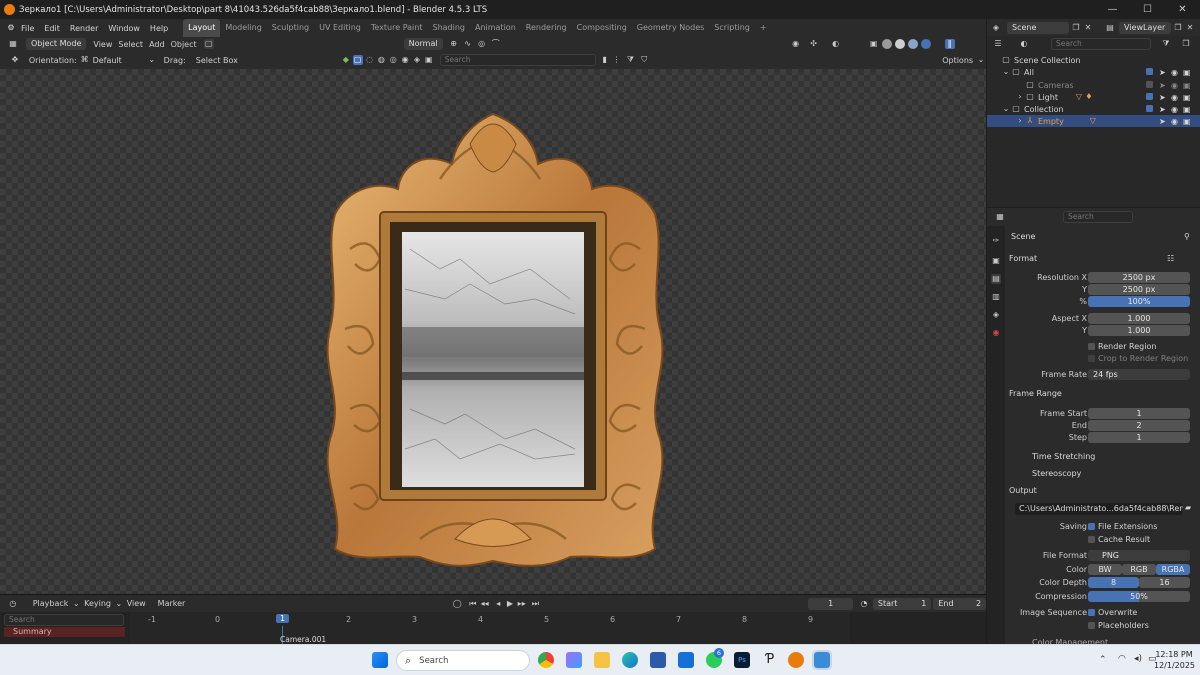  Describe the element at coordinates (1000, 217) in the screenshot. I see `properties-type-icon: ▦` at that location.